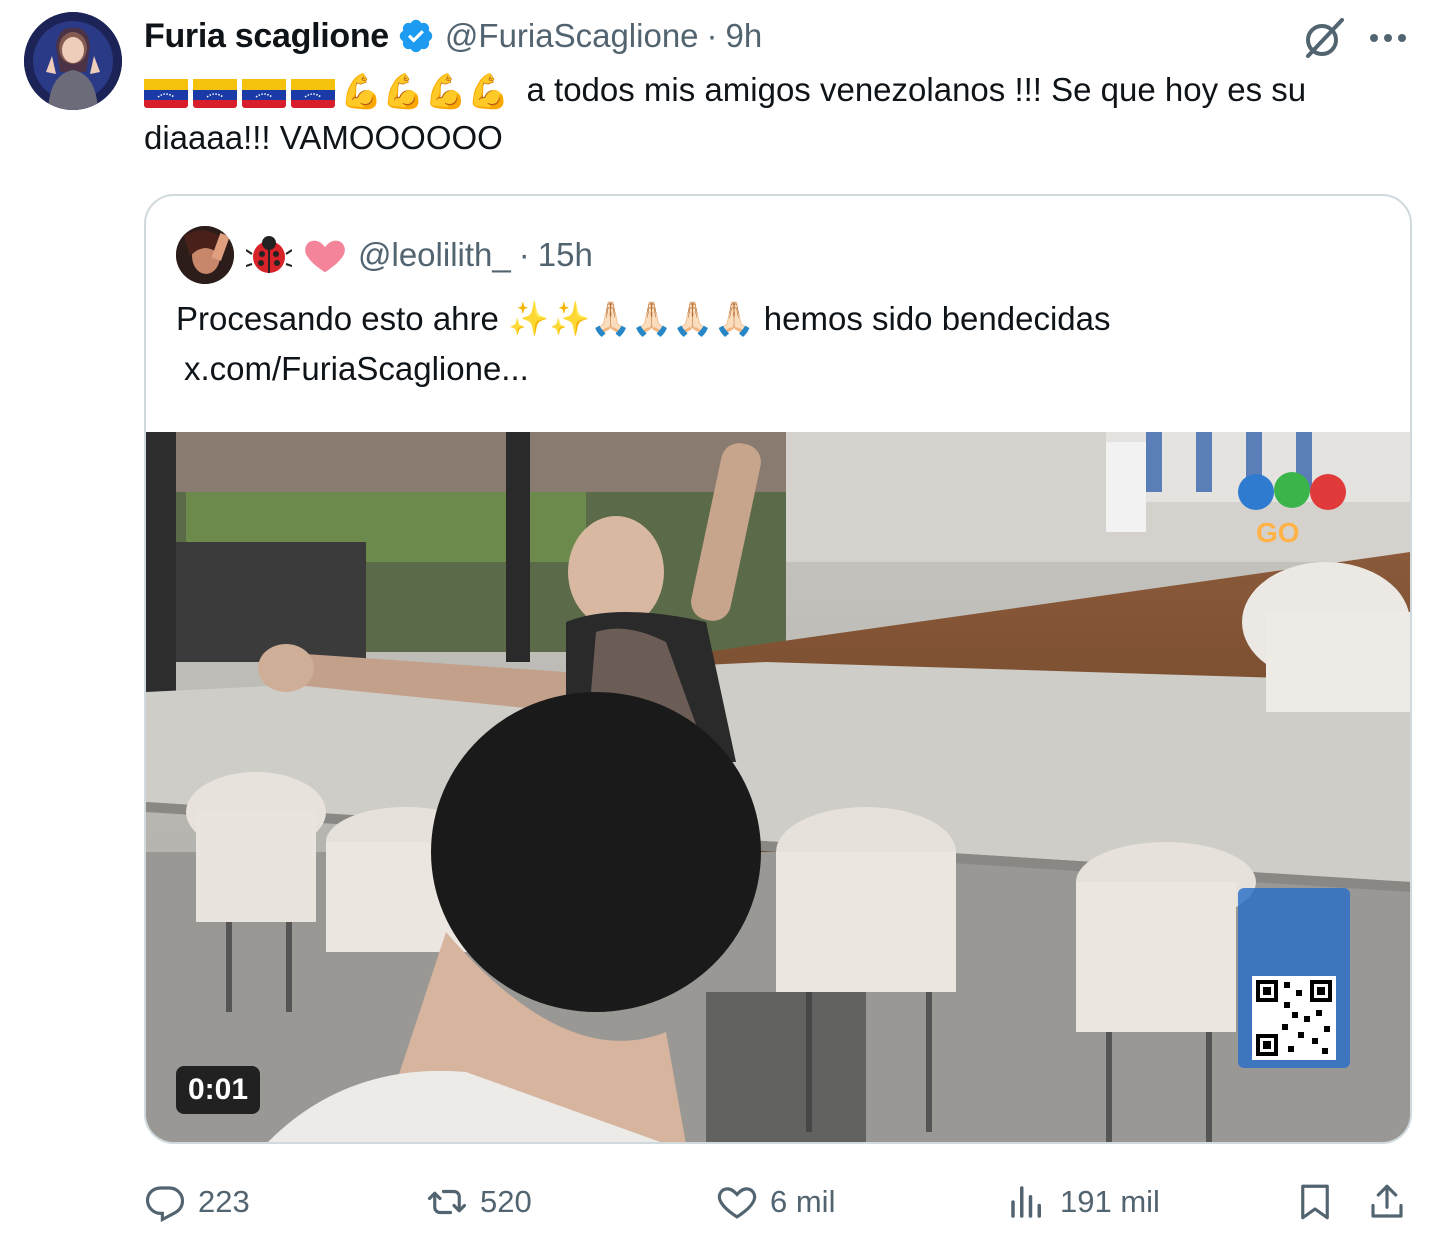  Describe the element at coordinates (565, 255) in the screenshot. I see `quote-time: 15h` at that location.